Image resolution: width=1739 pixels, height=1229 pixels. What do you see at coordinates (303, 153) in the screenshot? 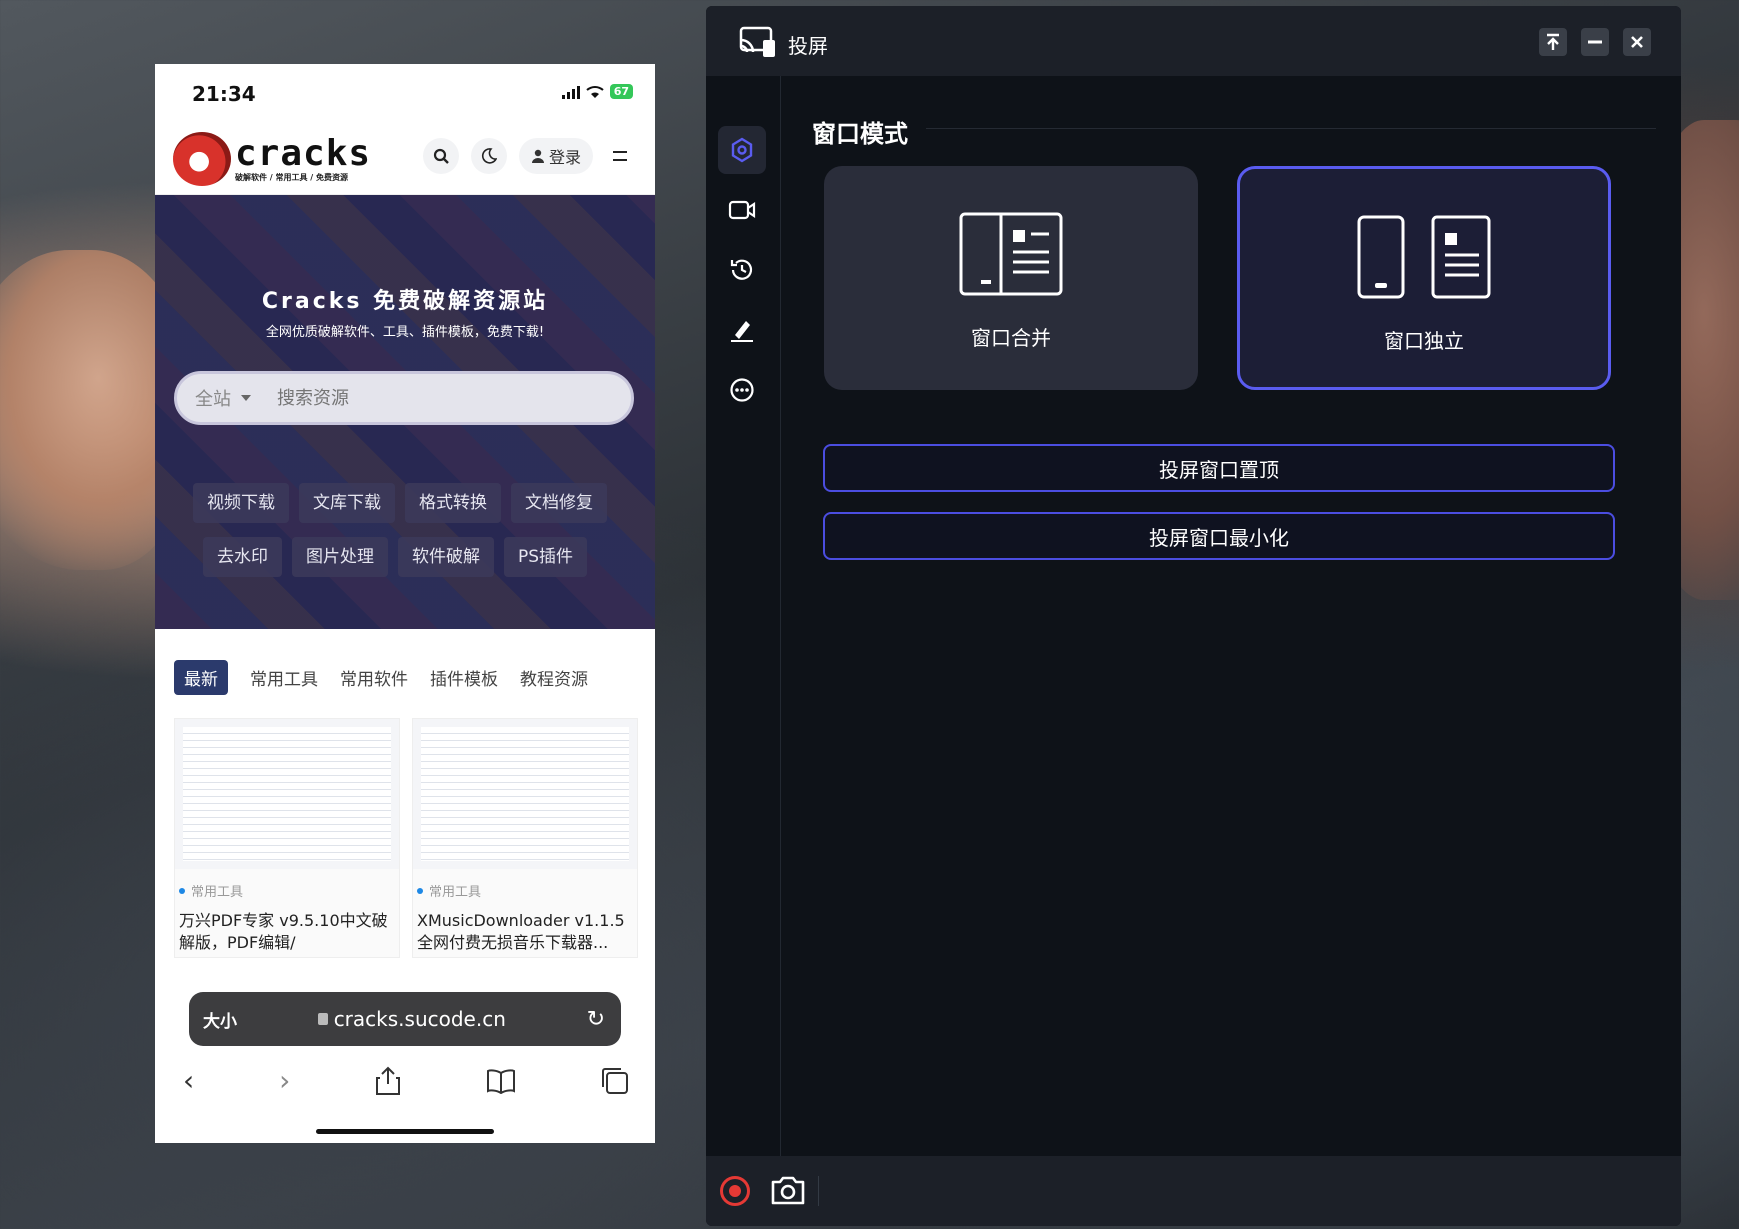
I see `logo-name: cracks` at bounding box center [303, 153].